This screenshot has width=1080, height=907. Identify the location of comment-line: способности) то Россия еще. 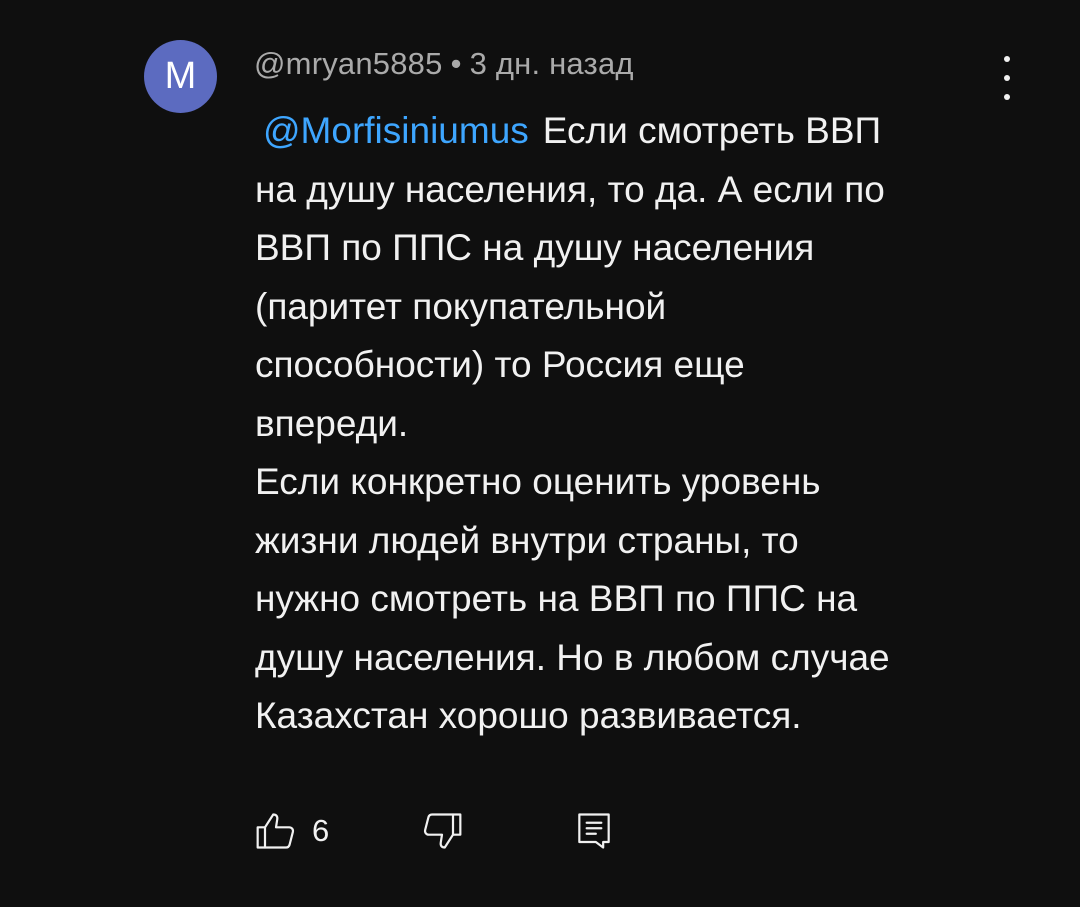
(500, 364).